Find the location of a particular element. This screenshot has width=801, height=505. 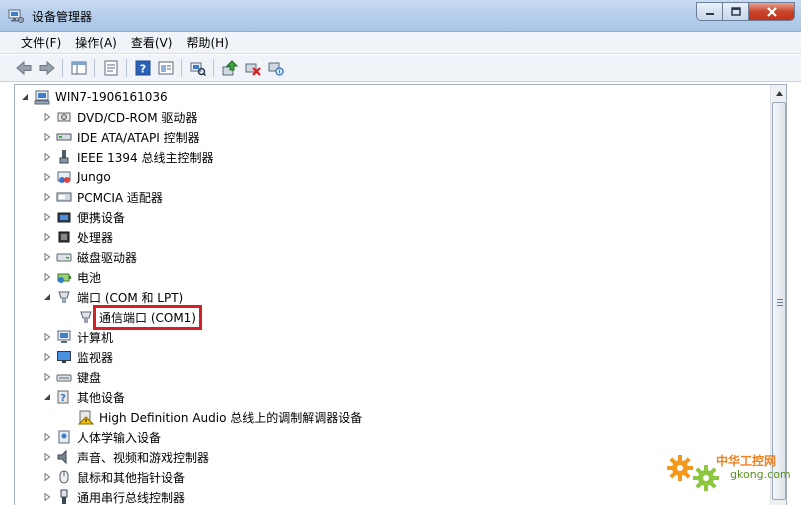

tree-item-label: PCMCIA 适配器 is located at coordinates (120, 197).